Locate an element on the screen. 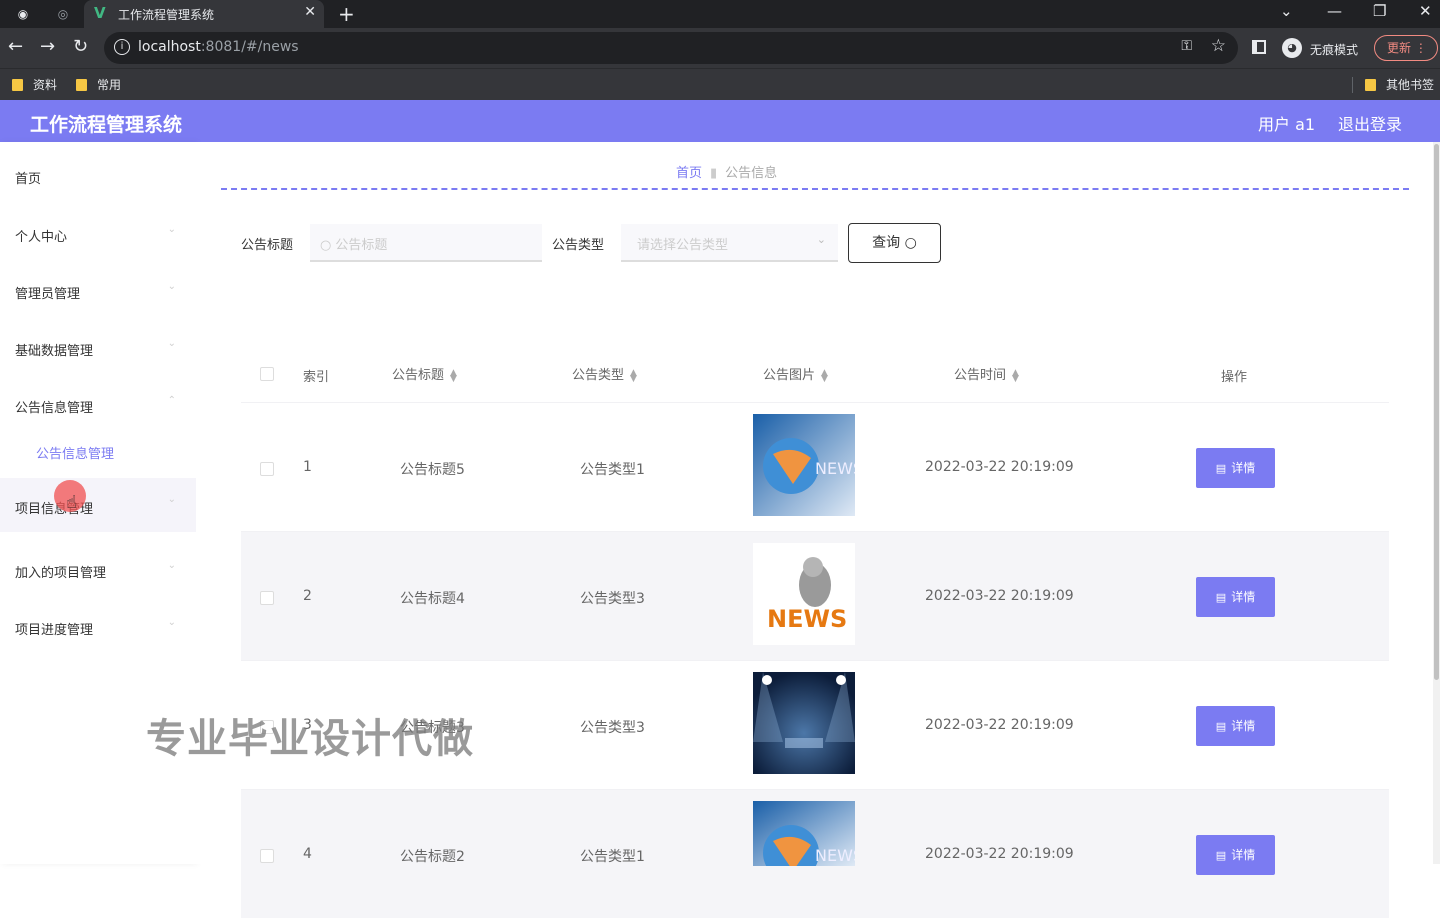 This screenshot has height=918, width=1440. side-panel-icon is located at coordinates (1259, 47).